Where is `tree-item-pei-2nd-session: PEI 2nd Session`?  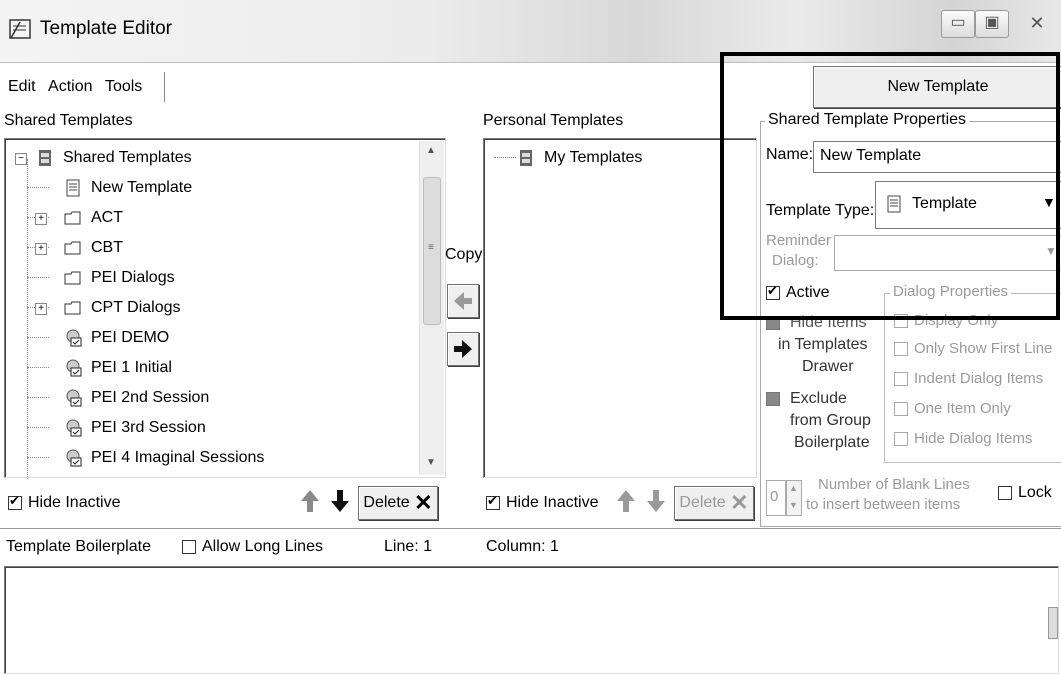
tree-item-pei-2nd-session: PEI 2nd Session is located at coordinates (136, 398).